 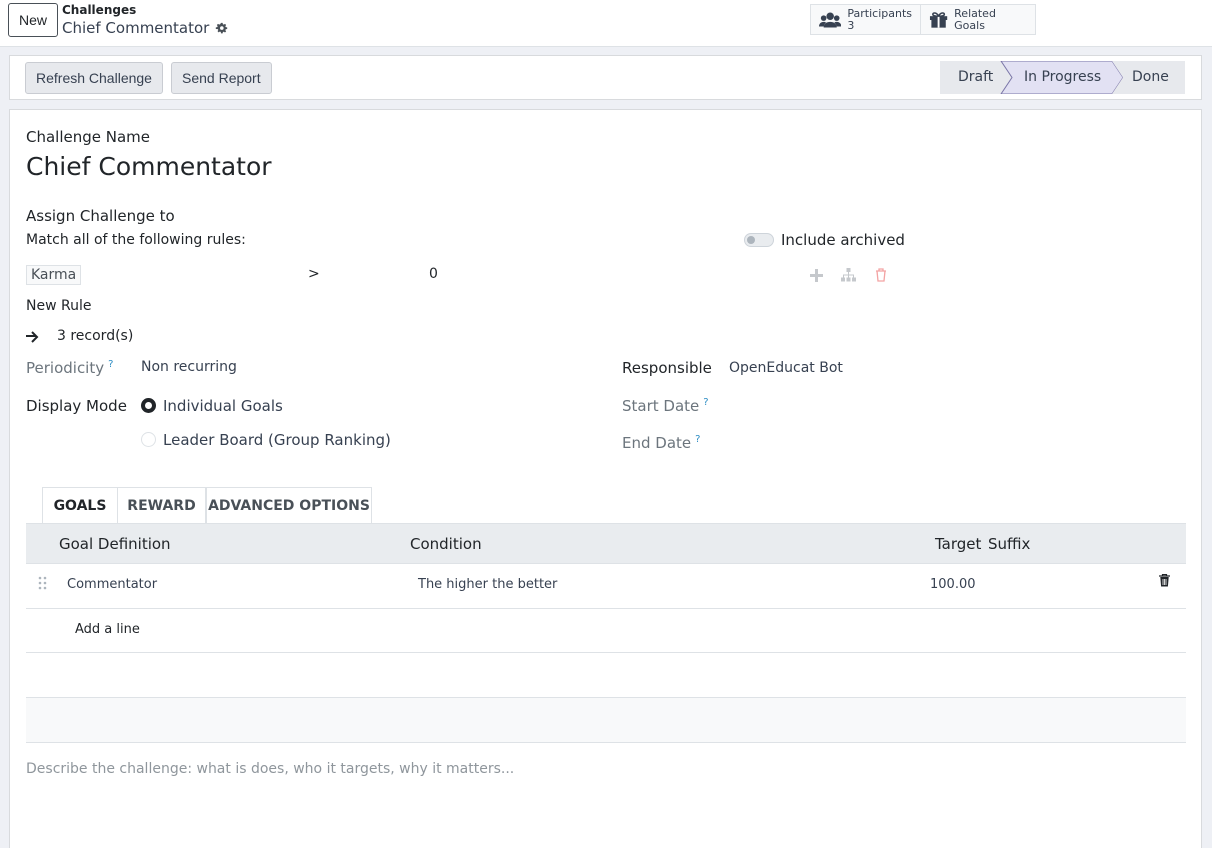 I want to click on end-date-help-icon: ?, so click(x=697, y=439).